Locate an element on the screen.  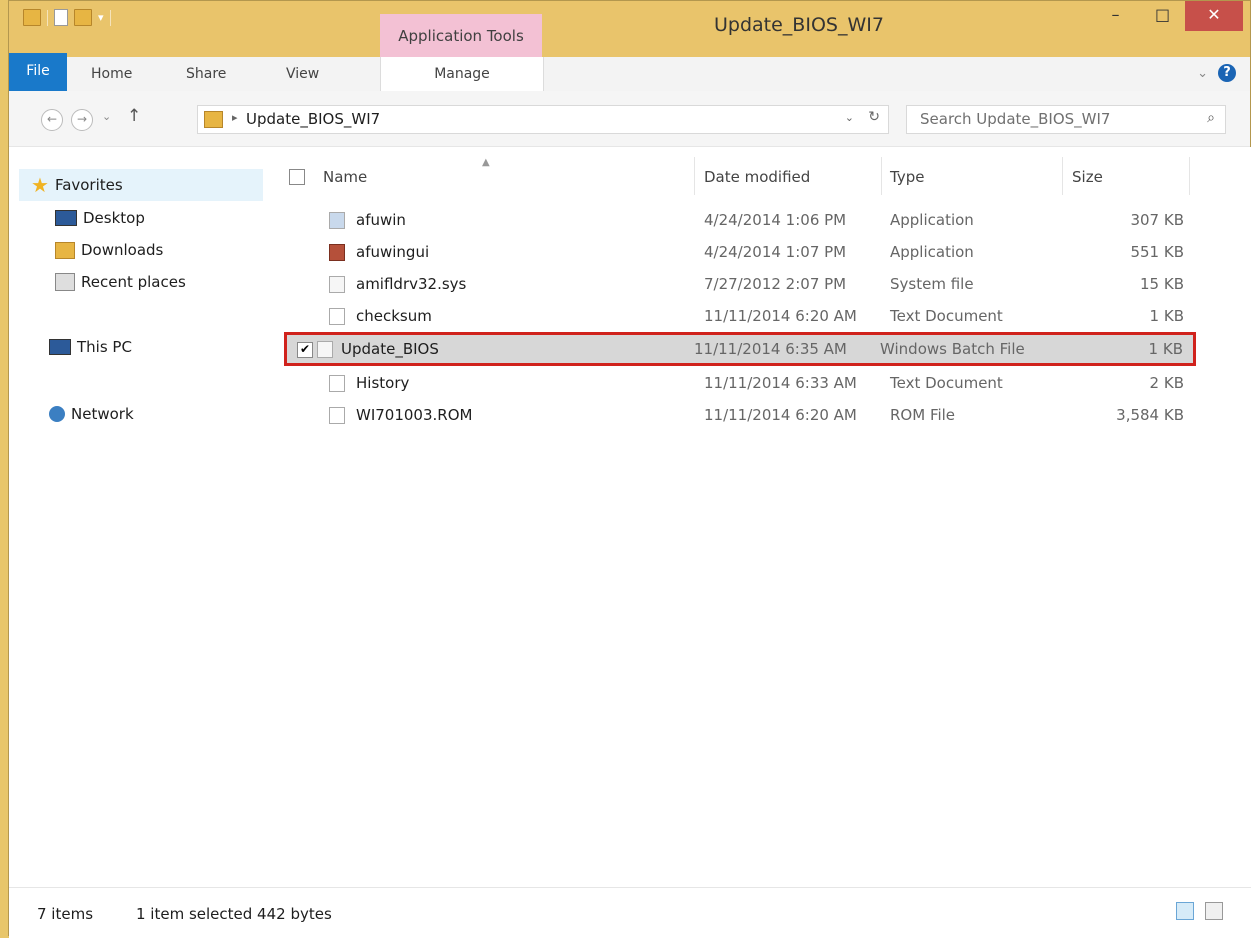
tab-manage: Manage is located at coordinates (462, 74).